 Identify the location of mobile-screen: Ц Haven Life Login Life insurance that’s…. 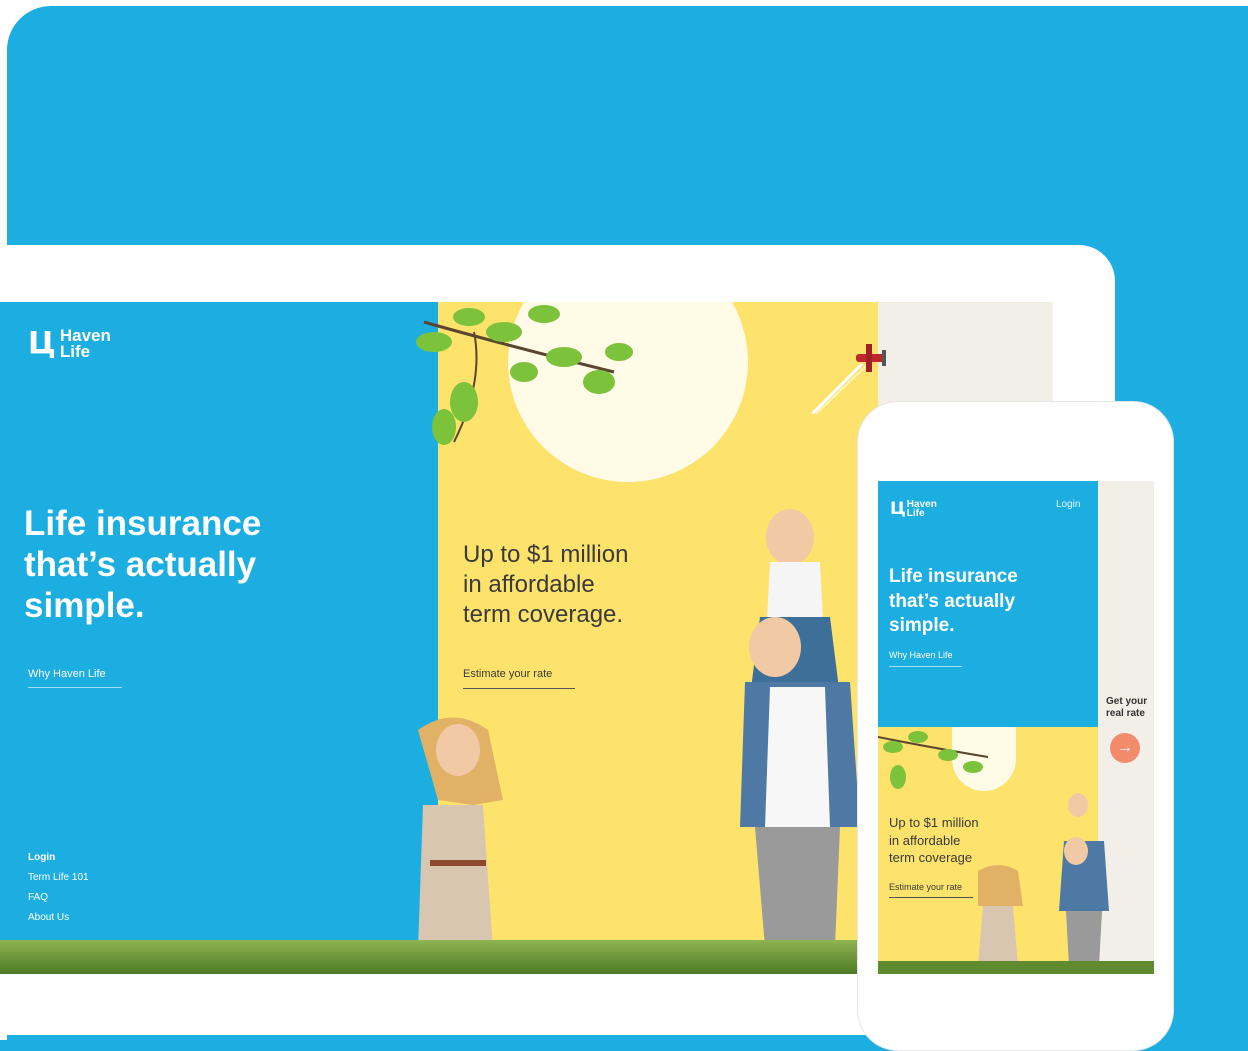
(1016, 727).